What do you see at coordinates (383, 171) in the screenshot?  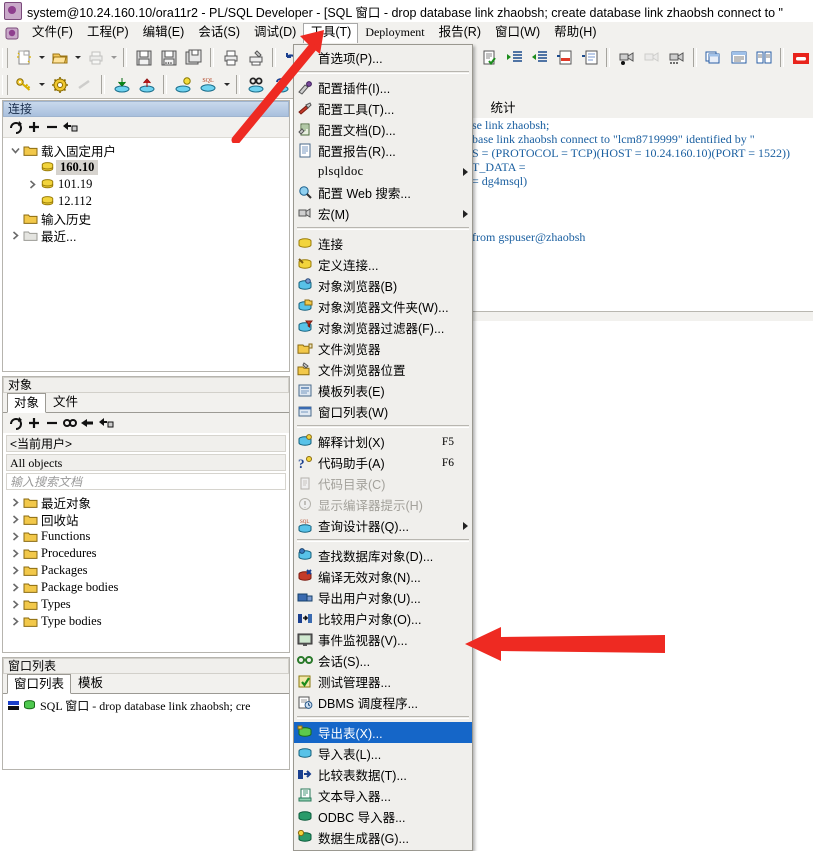 I see `tools-plsqldoc: plsqldoc` at bounding box center [383, 171].